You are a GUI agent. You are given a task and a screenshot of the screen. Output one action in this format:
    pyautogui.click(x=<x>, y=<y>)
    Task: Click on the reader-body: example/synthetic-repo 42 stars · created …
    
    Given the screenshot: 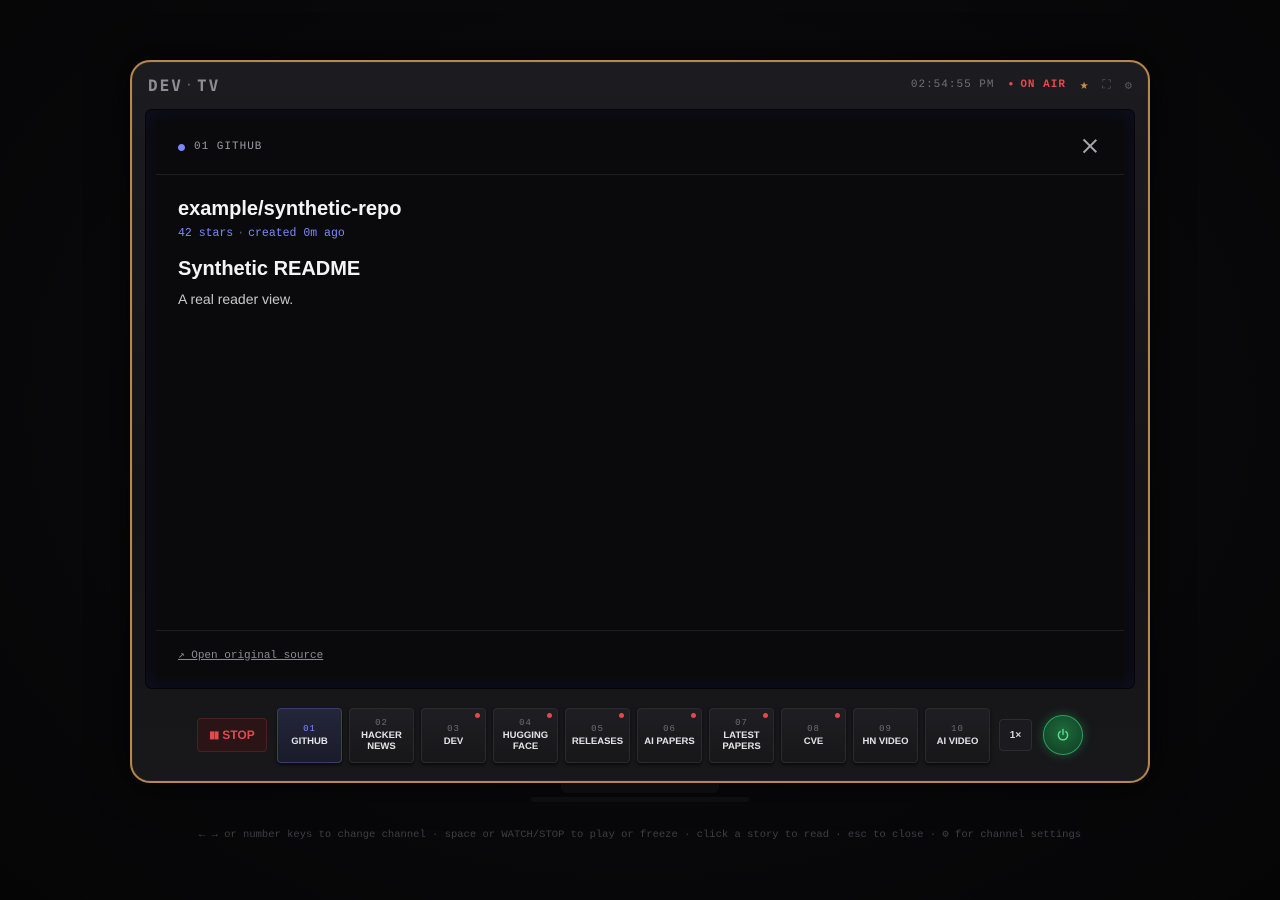 What is the action you would take?
    pyautogui.click(x=640, y=252)
    